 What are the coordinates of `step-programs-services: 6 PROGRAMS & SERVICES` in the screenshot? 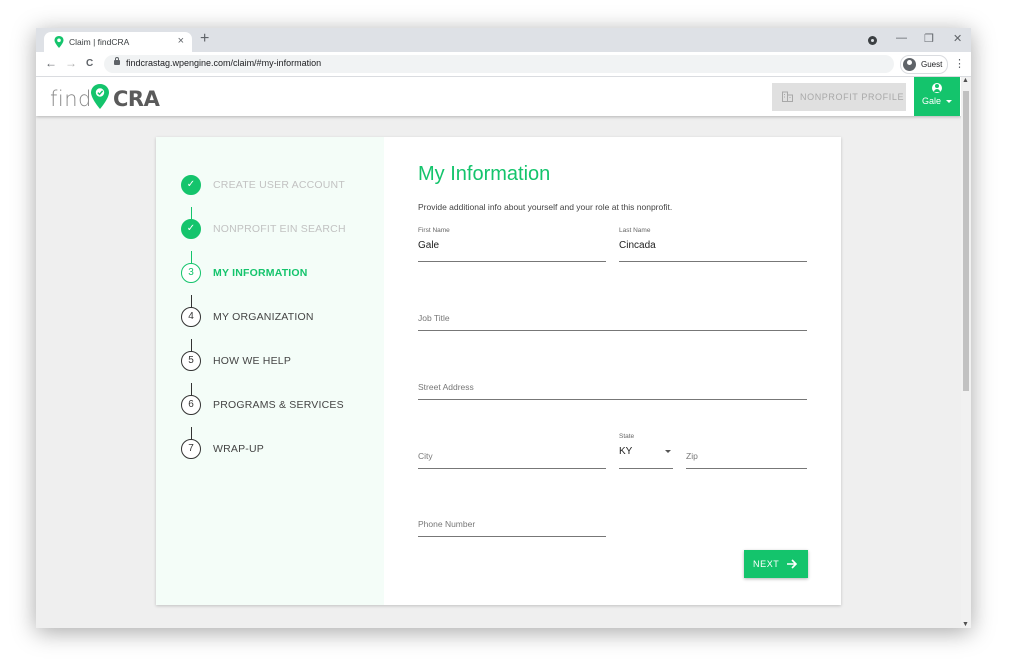 It's located at (281, 407).